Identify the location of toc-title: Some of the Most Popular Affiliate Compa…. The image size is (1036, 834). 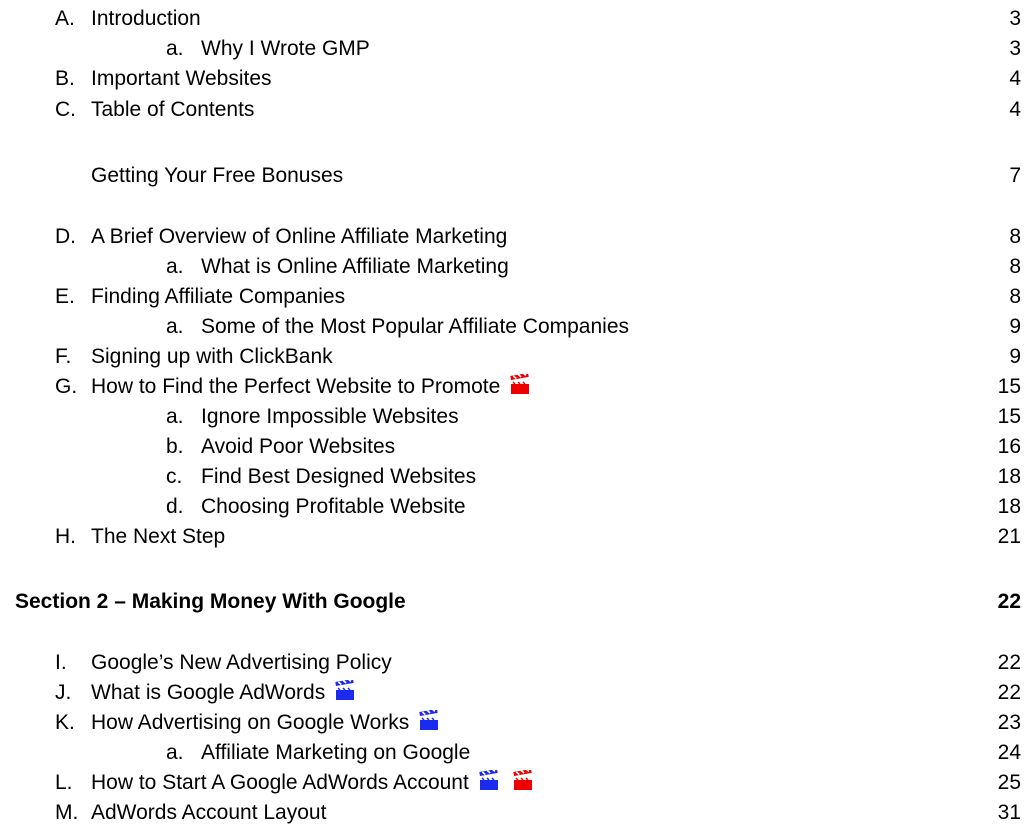
(415, 326).